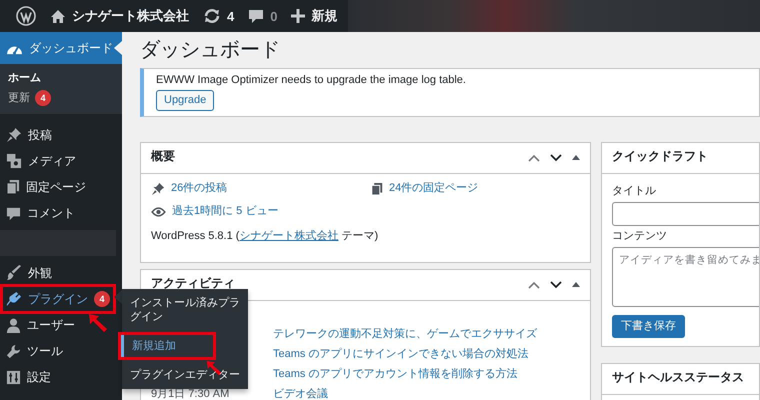 The image size is (760, 400). Describe the element at coordinates (61, 135) in the screenshot. I see `sidebar-item: 投稿` at that location.